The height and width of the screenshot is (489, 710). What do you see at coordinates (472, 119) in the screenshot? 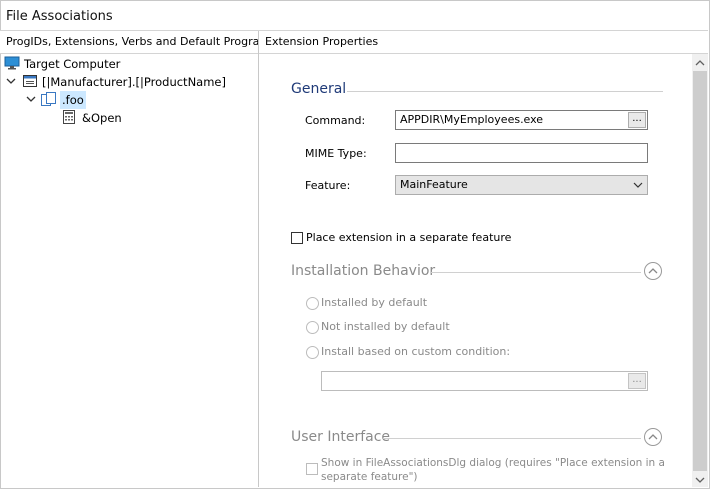
I see `command-value: APPDIR\MyEmployees.exe` at bounding box center [472, 119].